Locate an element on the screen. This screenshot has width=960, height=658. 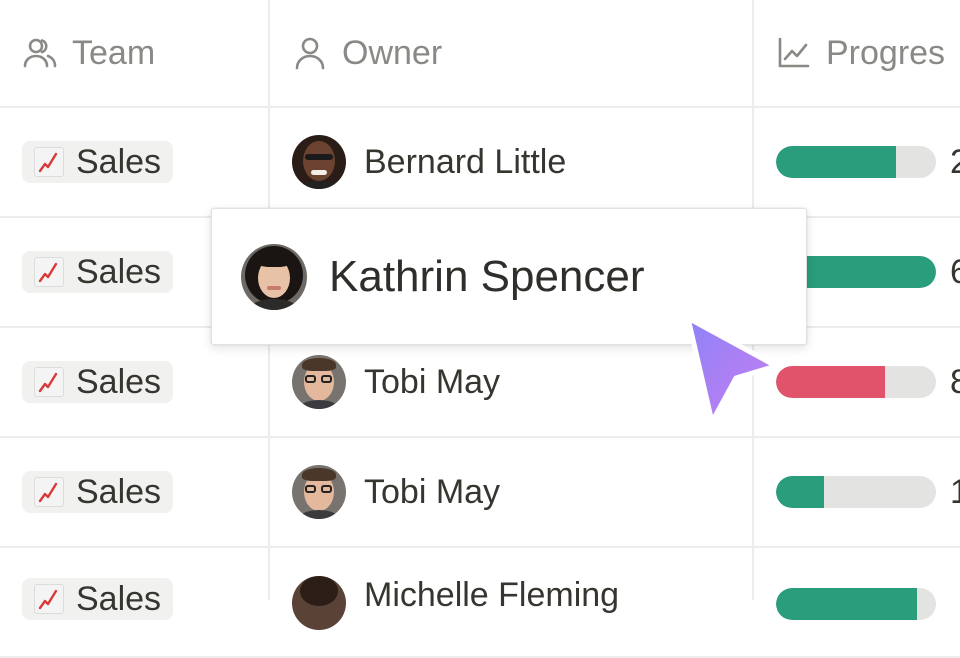
column-header-team: Team is located at coordinates (134, 53).